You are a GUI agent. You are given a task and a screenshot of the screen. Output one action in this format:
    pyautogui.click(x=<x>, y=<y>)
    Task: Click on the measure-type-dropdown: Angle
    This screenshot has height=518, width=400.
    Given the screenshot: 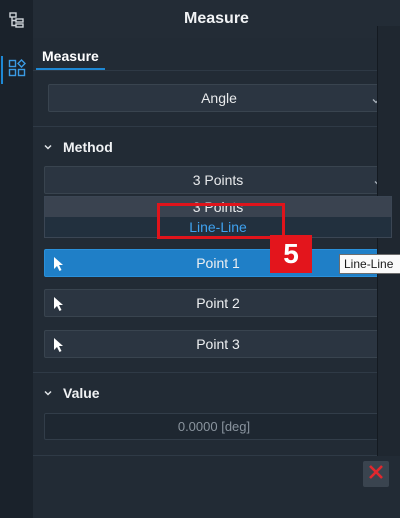 What is the action you would take?
    pyautogui.click(x=219, y=98)
    